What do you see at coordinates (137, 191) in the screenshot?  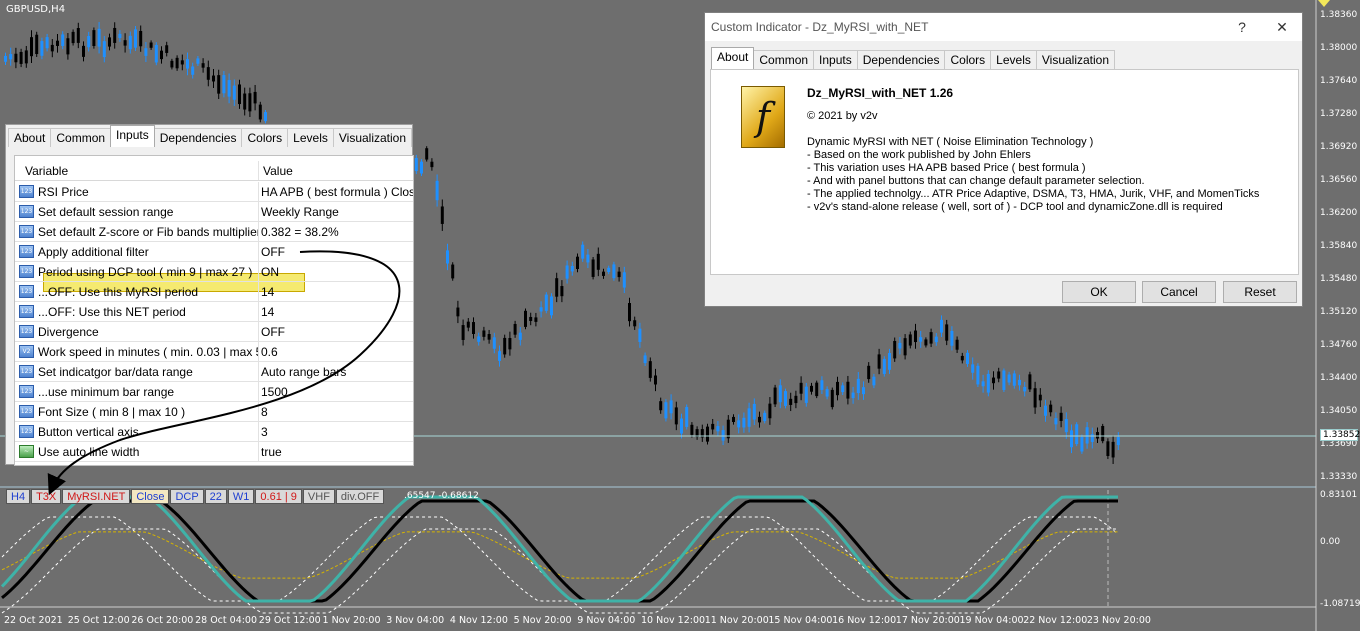 I see `param-name-cell: 123 RSI Price` at bounding box center [137, 191].